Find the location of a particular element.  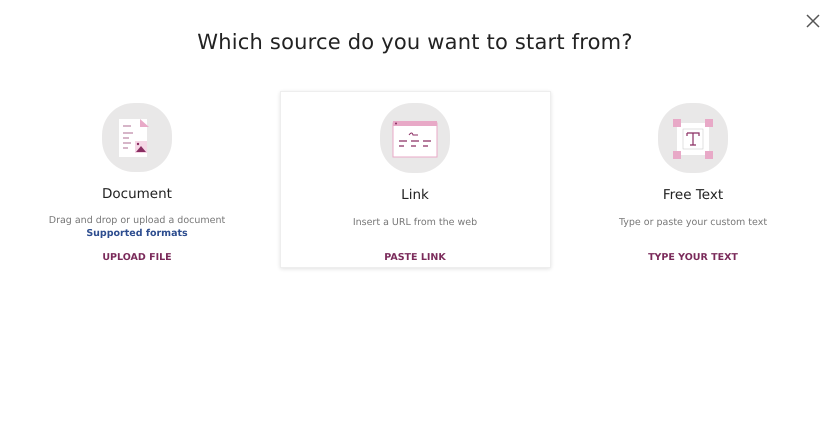

close-icon is located at coordinates (813, 21).